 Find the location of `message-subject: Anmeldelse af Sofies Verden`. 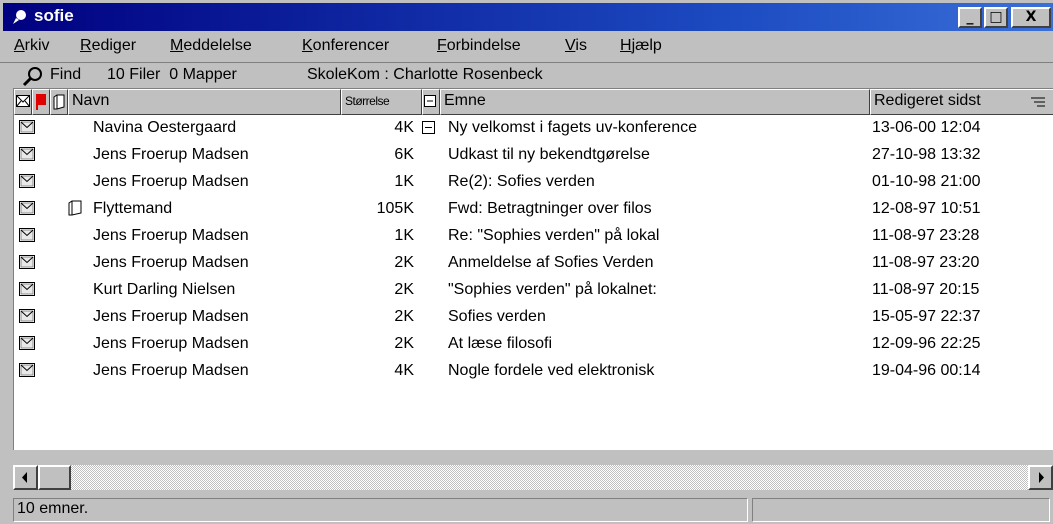

message-subject: Anmeldelse af Sofies Verden is located at coordinates (551, 262).